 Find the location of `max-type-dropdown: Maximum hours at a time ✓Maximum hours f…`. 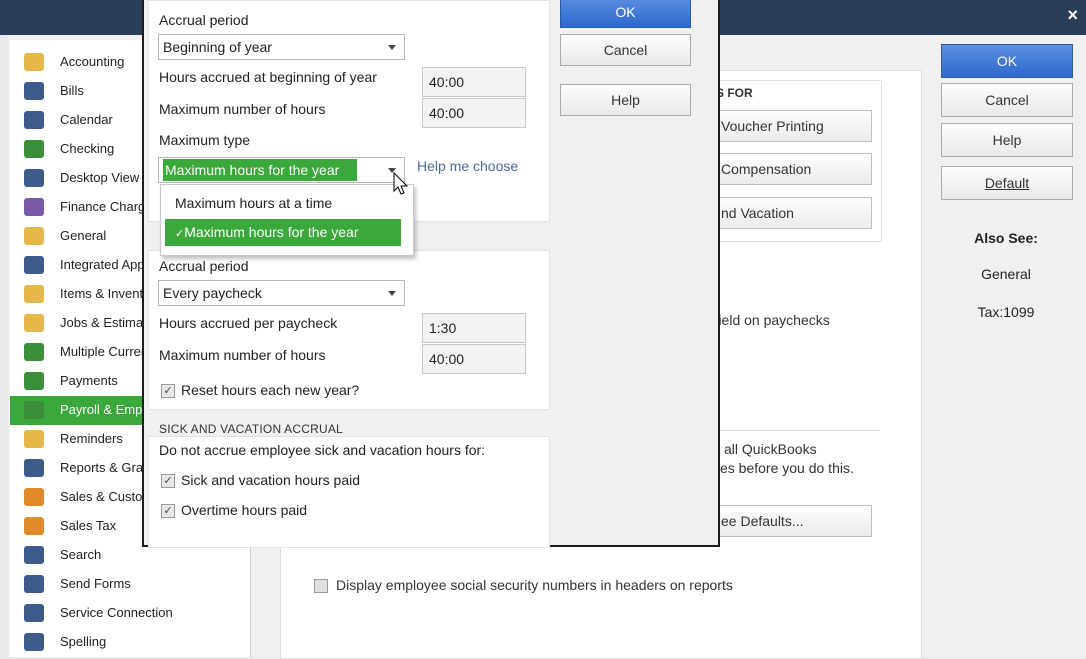

max-type-dropdown: Maximum hours at a time ✓Maximum hours f… is located at coordinates (287, 220).